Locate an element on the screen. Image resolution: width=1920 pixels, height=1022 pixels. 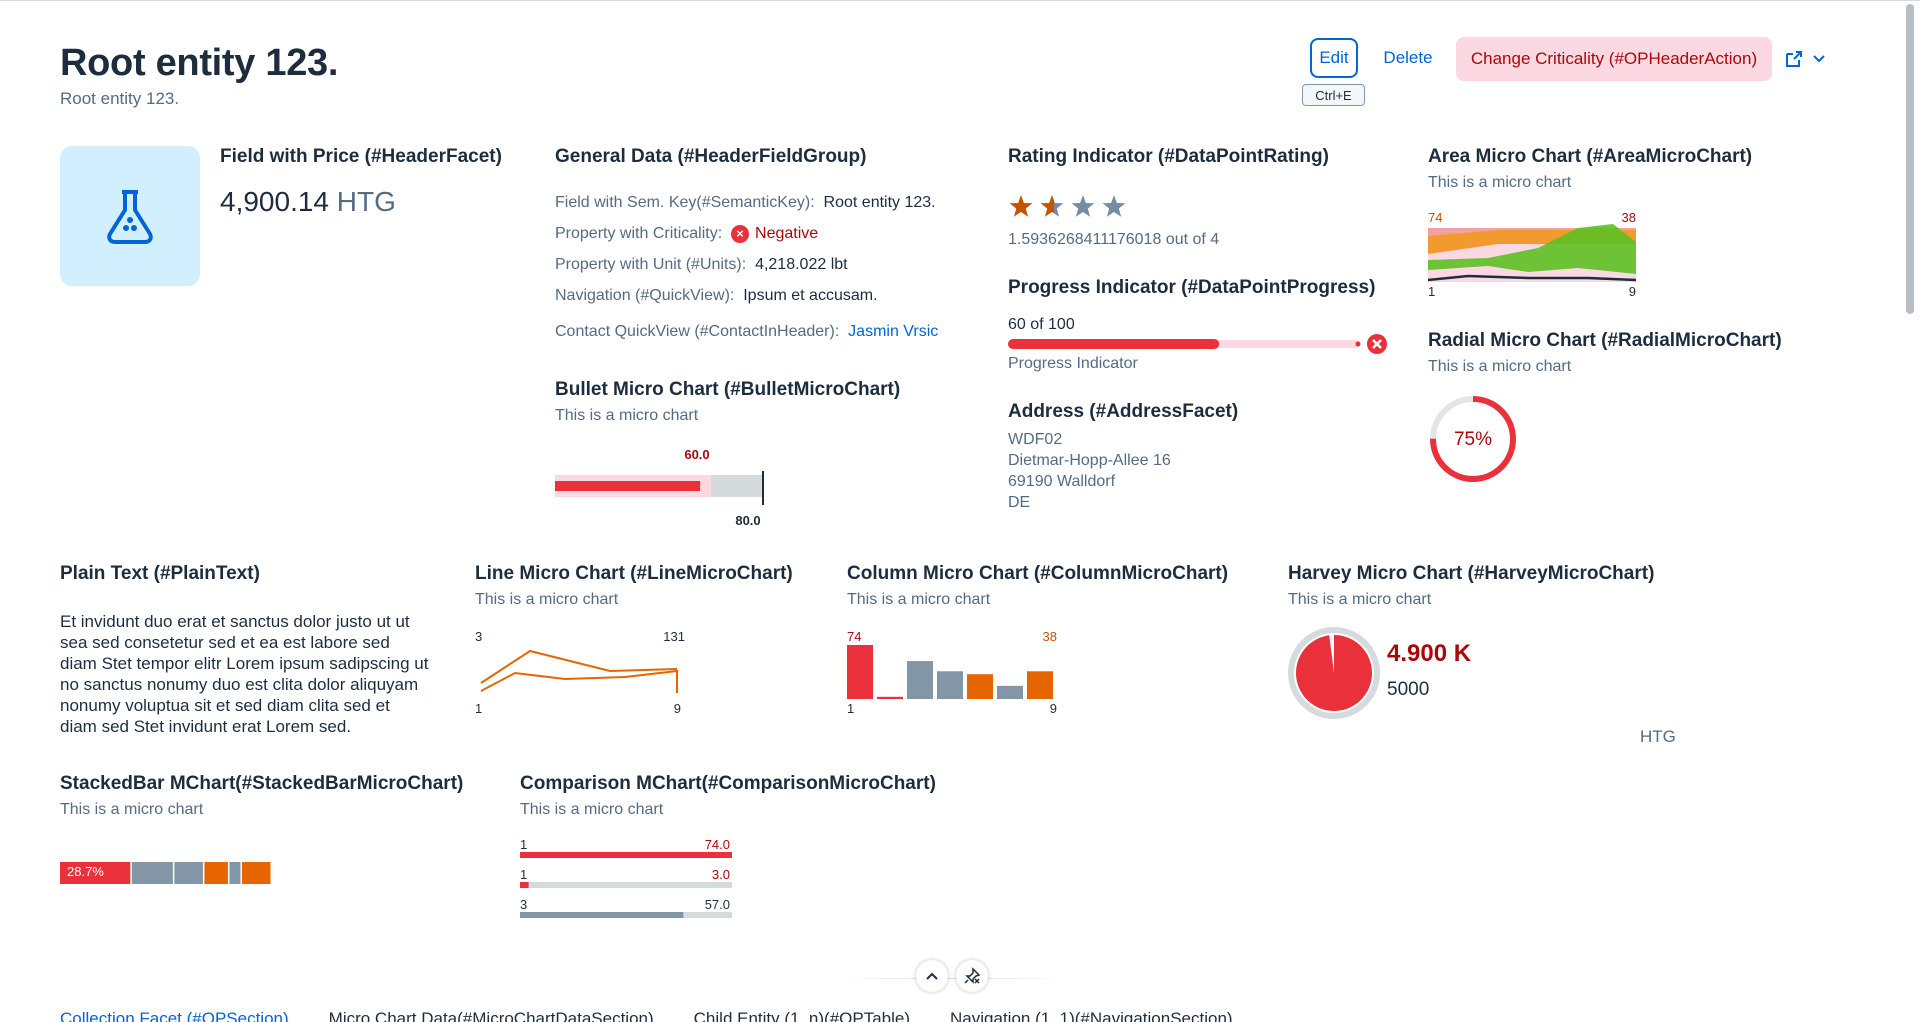
chevron-up-icon is located at coordinates (932, 976).